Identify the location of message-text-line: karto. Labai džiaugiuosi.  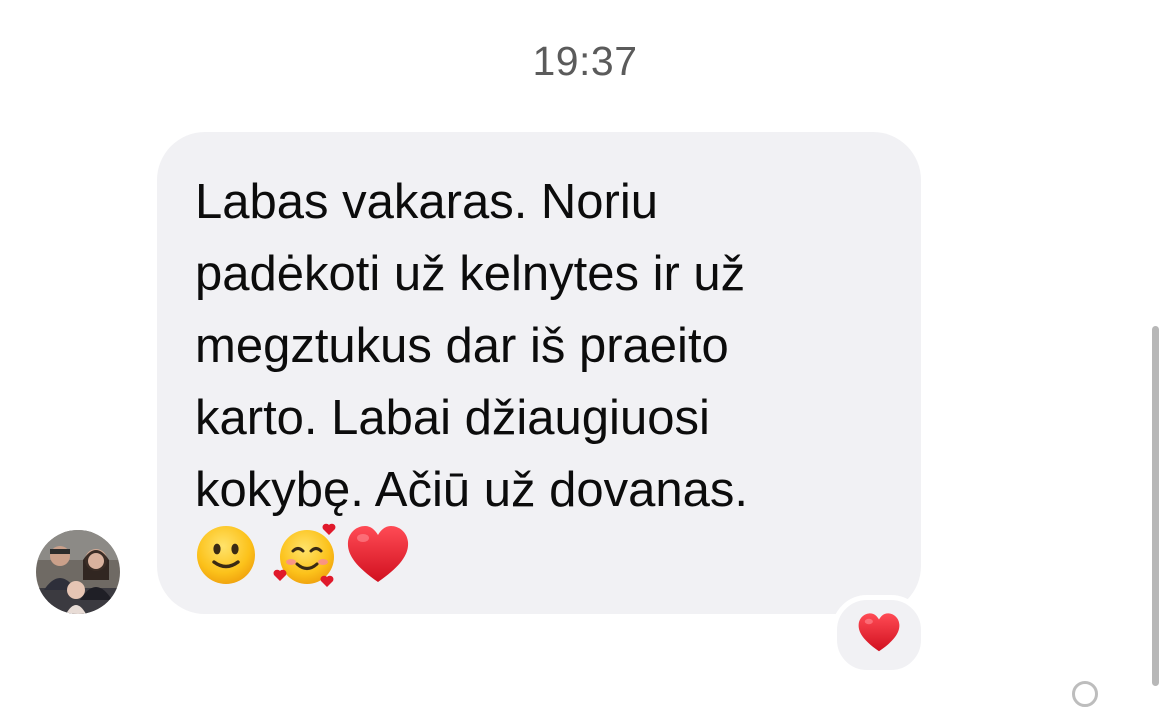
(452, 418).